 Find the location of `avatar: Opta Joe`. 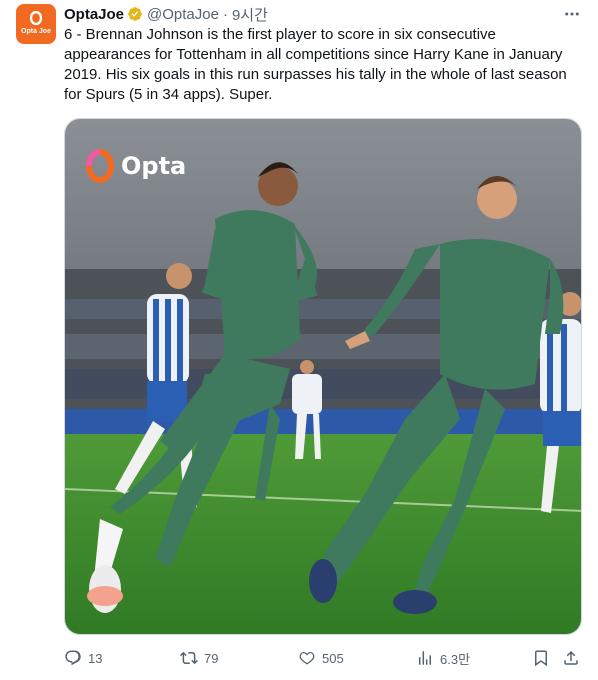

avatar: Opta Joe is located at coordinates (36, 24).